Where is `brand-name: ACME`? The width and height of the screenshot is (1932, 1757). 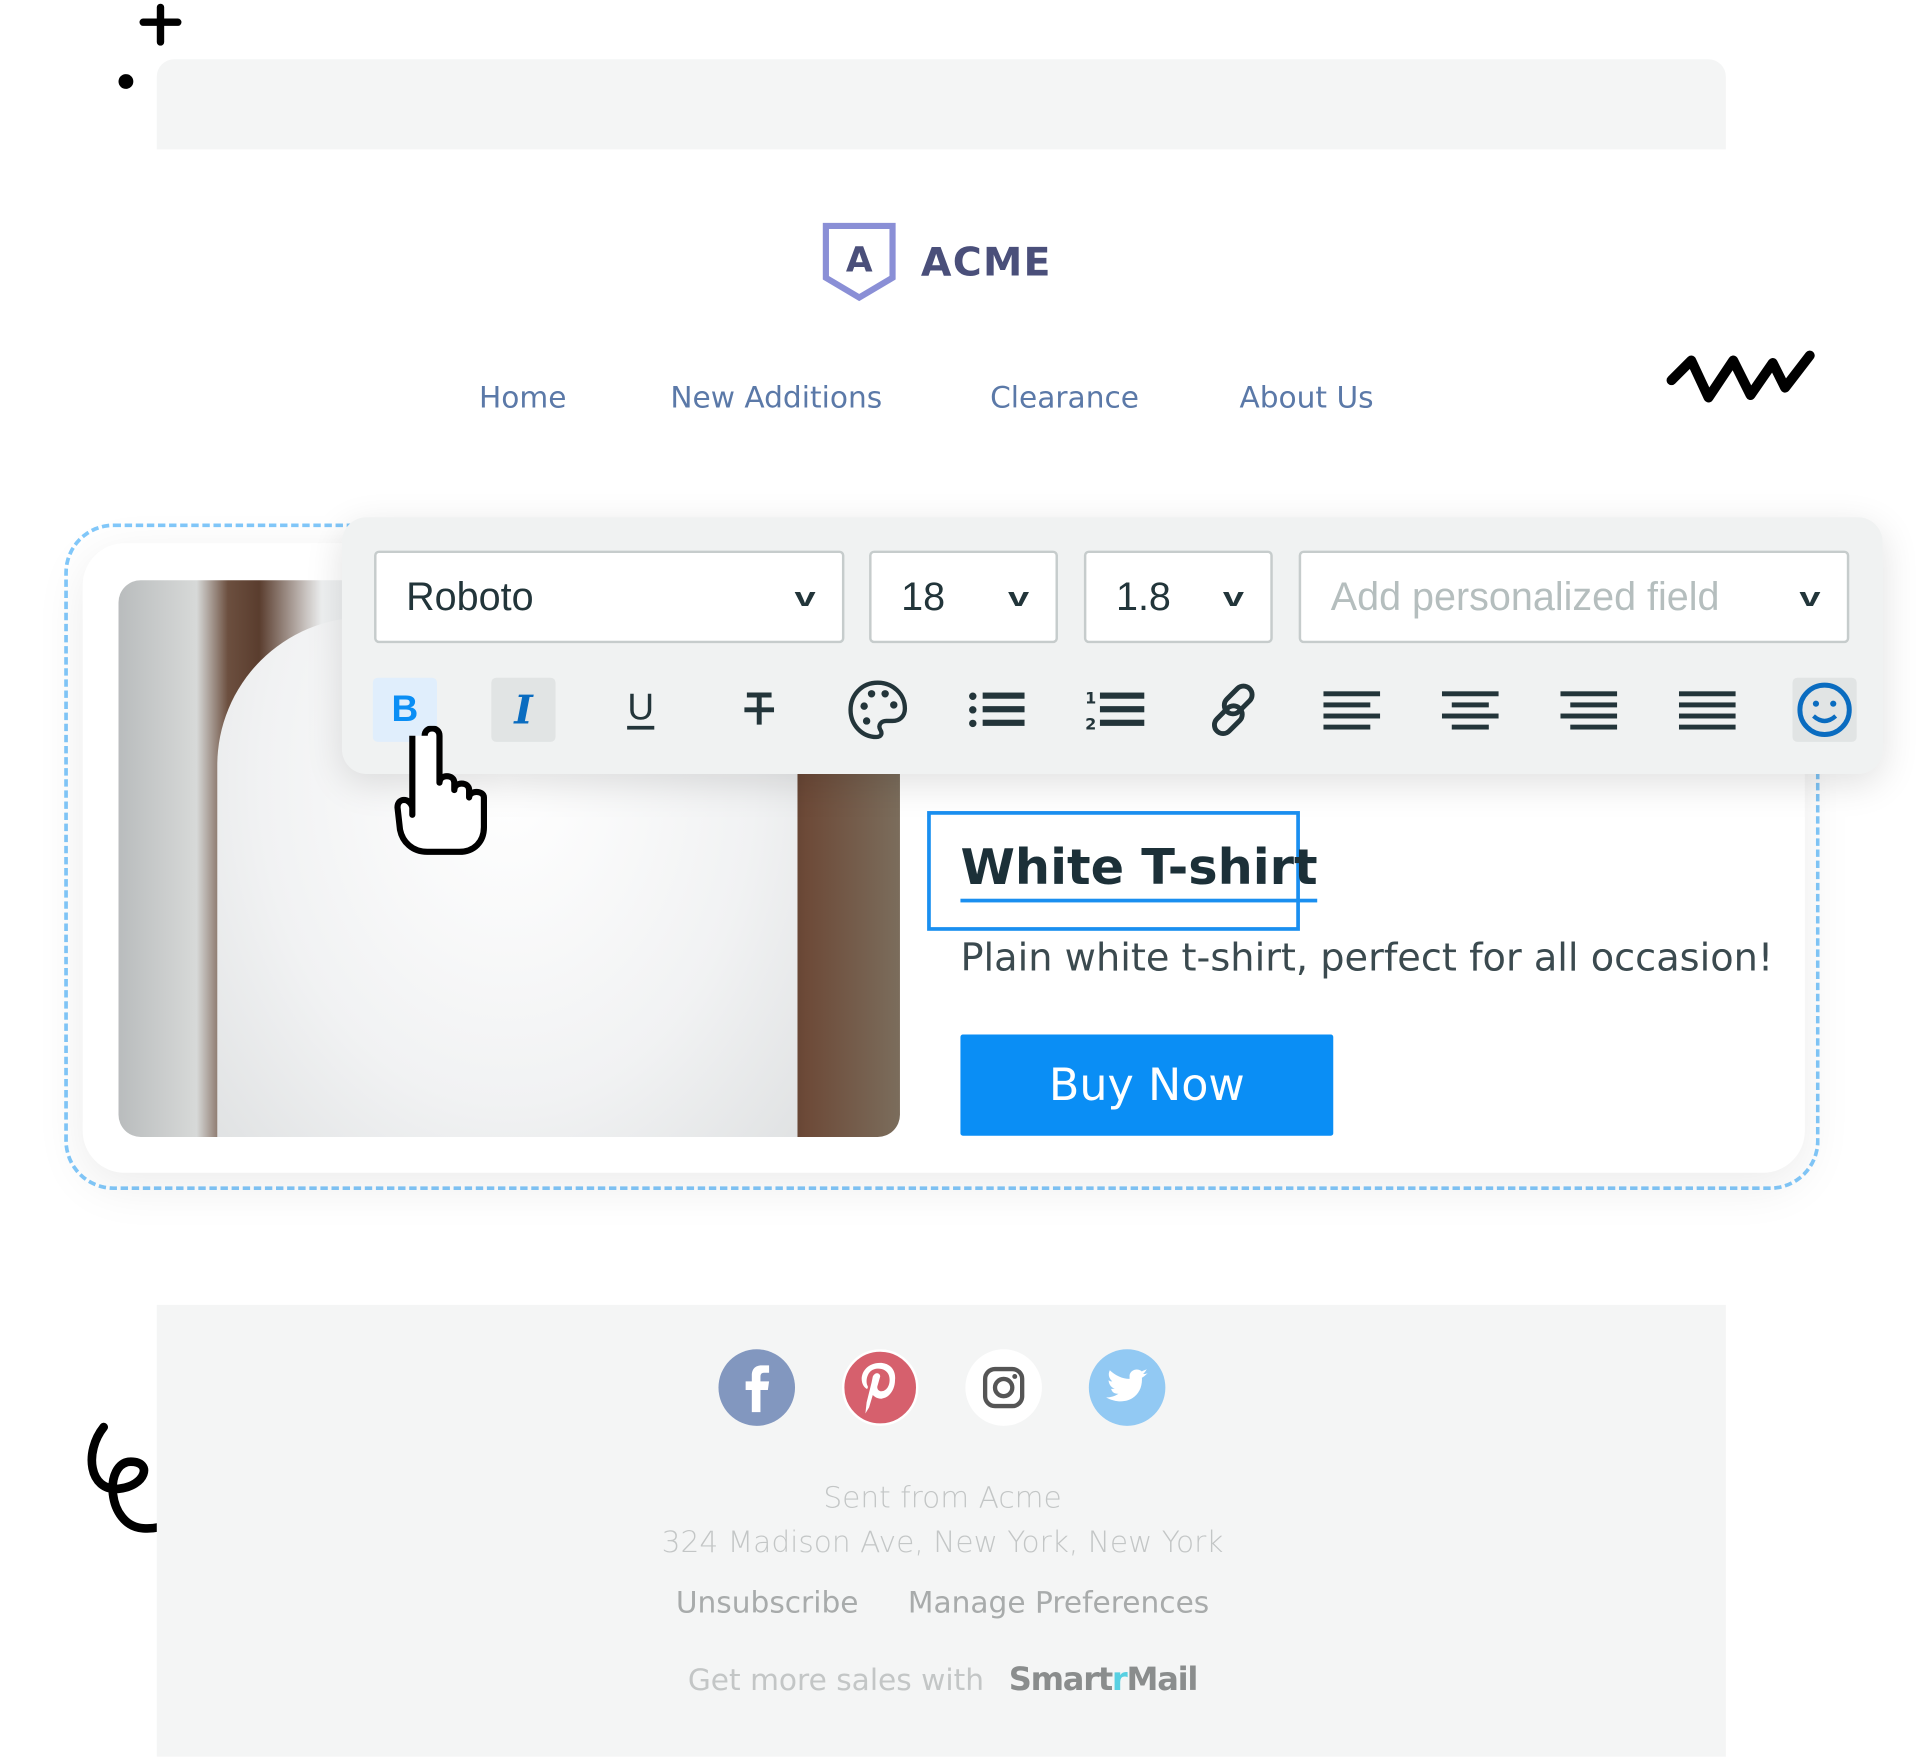
brand-name: ACME is located at coordinates (986, 262).